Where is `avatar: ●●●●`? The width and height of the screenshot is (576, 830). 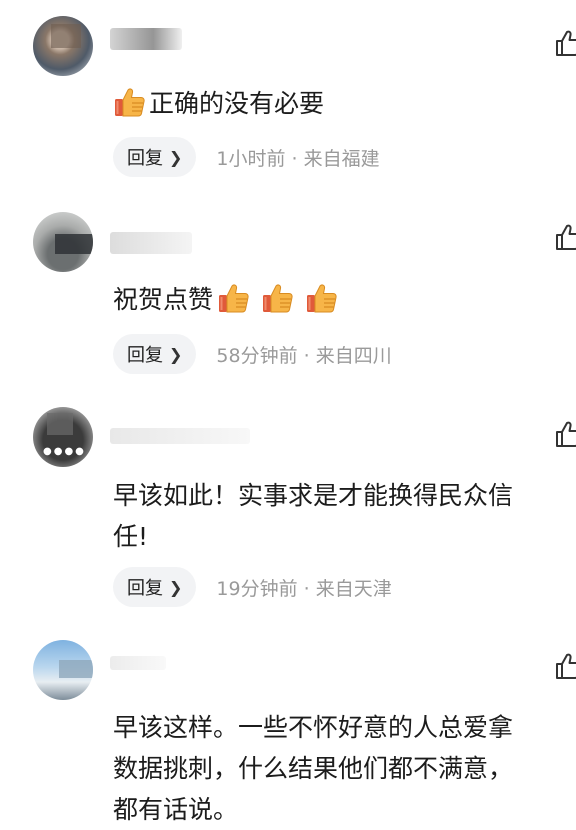
avatar: ●●●● is located at coordinates (63, 437).